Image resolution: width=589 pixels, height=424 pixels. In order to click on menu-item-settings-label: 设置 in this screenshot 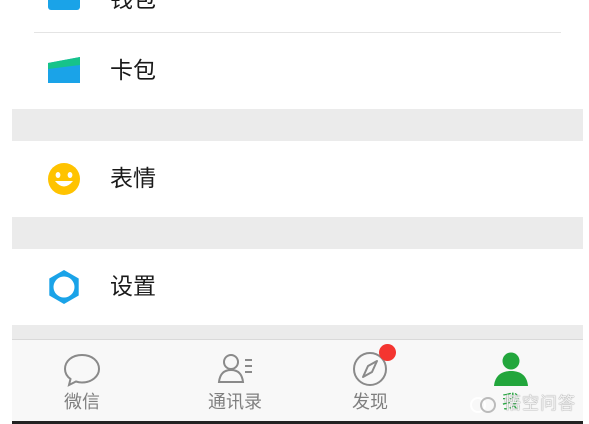, I will do `click(133, 287)`.